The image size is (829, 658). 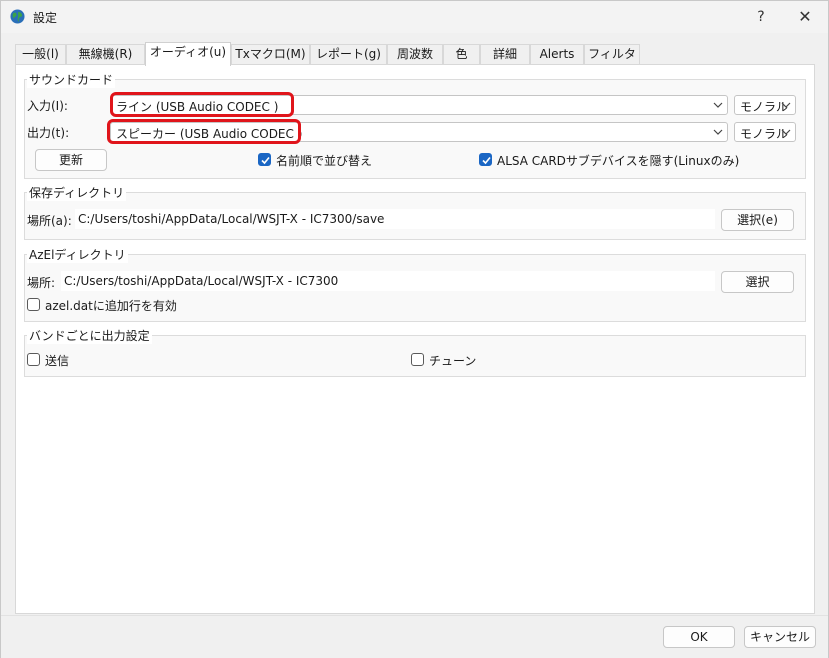 I want to click on soundcard-group-title: サウンドカード, so click(x=71, y=79).